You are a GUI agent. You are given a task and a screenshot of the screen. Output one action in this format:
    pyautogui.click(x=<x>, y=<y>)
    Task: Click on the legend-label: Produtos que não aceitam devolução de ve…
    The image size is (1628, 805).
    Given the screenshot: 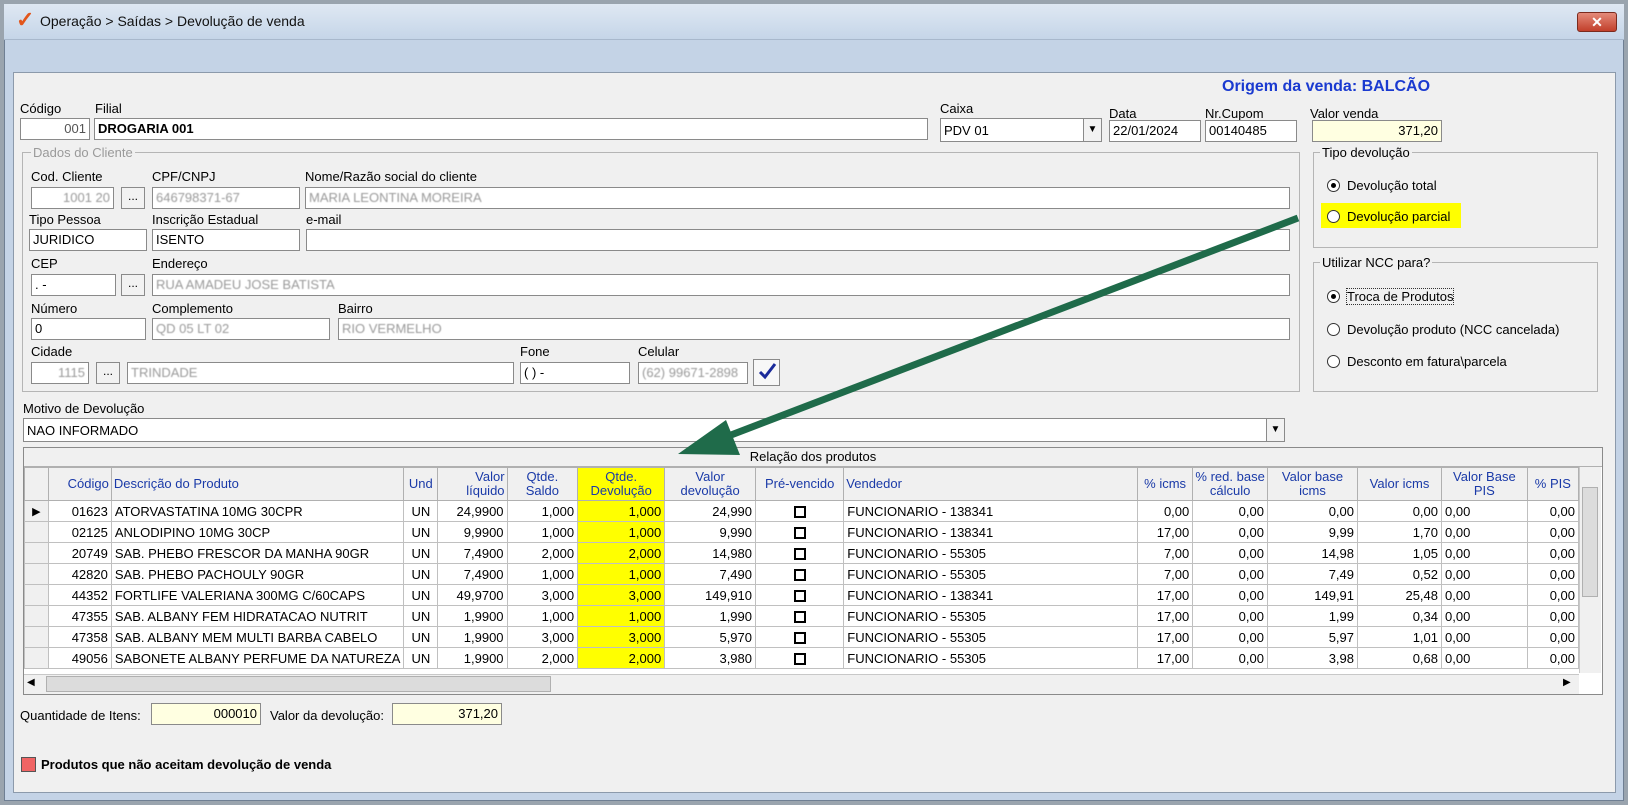 What is the action you would take?
    pyautogui.click(x=186, y=764)
    